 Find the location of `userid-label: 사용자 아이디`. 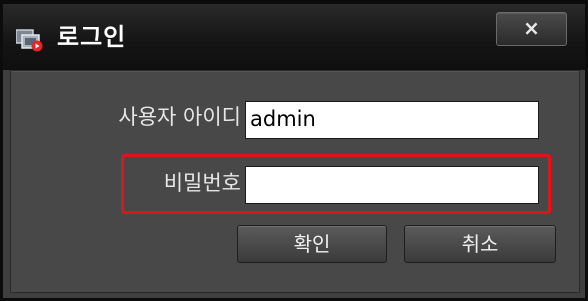

userid-label: 사용자 아이디 is located at coordinates (179, 117).